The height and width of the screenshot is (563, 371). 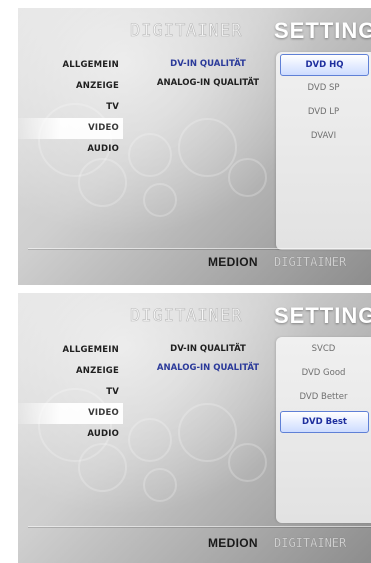 What do you see at coordinates (323, 151) in the screenshot?
I see `quality-options-list: DVD HQ DVD SP DVD LP DVAVI` at bounding box center [323, 151].